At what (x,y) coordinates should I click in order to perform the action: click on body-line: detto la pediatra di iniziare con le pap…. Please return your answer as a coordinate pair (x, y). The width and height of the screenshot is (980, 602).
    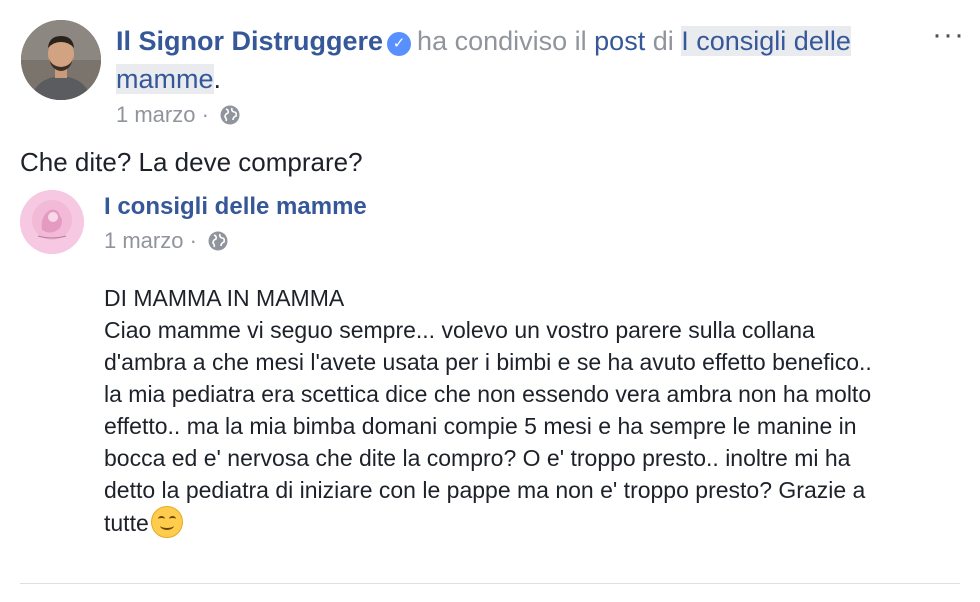
    Looking at the image, I should click on (485, 490).